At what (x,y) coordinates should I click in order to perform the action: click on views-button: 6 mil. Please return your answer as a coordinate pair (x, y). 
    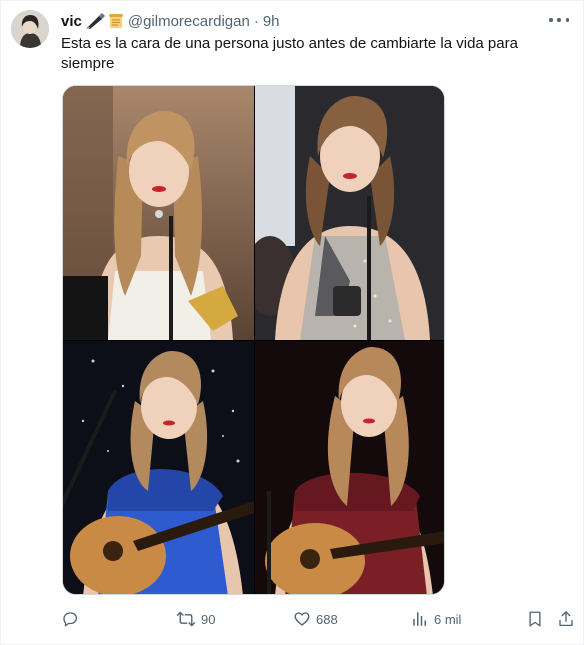
    Looking at the image, I should click on (436, 619).